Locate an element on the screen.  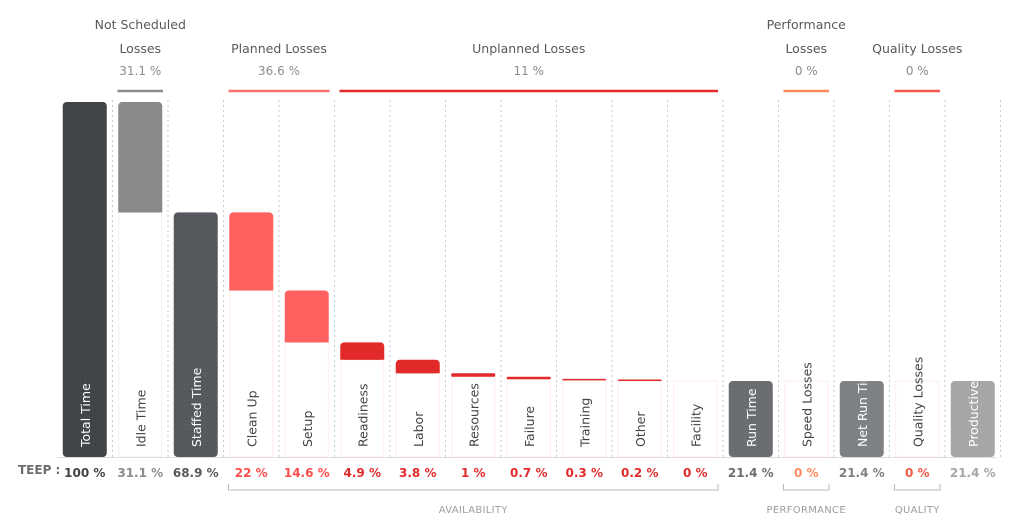
value-label: 31.1 % is located at coordinates (140, 473).